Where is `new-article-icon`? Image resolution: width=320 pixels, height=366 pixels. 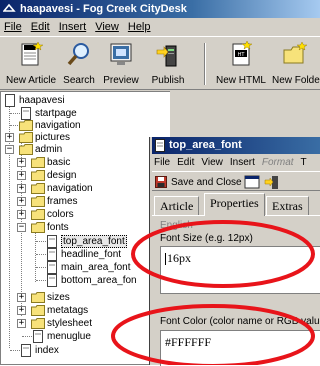 new-article-icon is located at coordinates (32, 53).